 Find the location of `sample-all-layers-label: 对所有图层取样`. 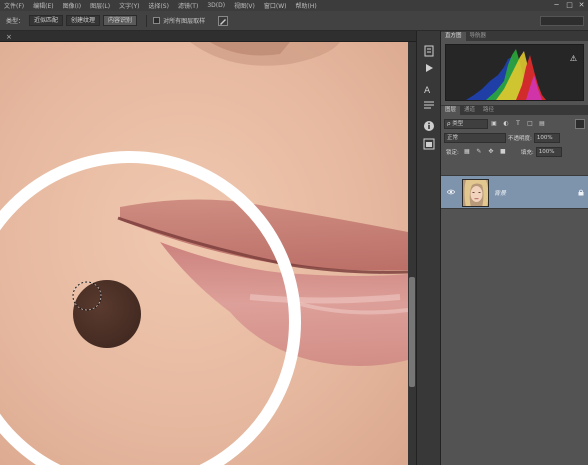

sample-all-layers-label: 对所有图层取样 is located at coordinates (184, 21).